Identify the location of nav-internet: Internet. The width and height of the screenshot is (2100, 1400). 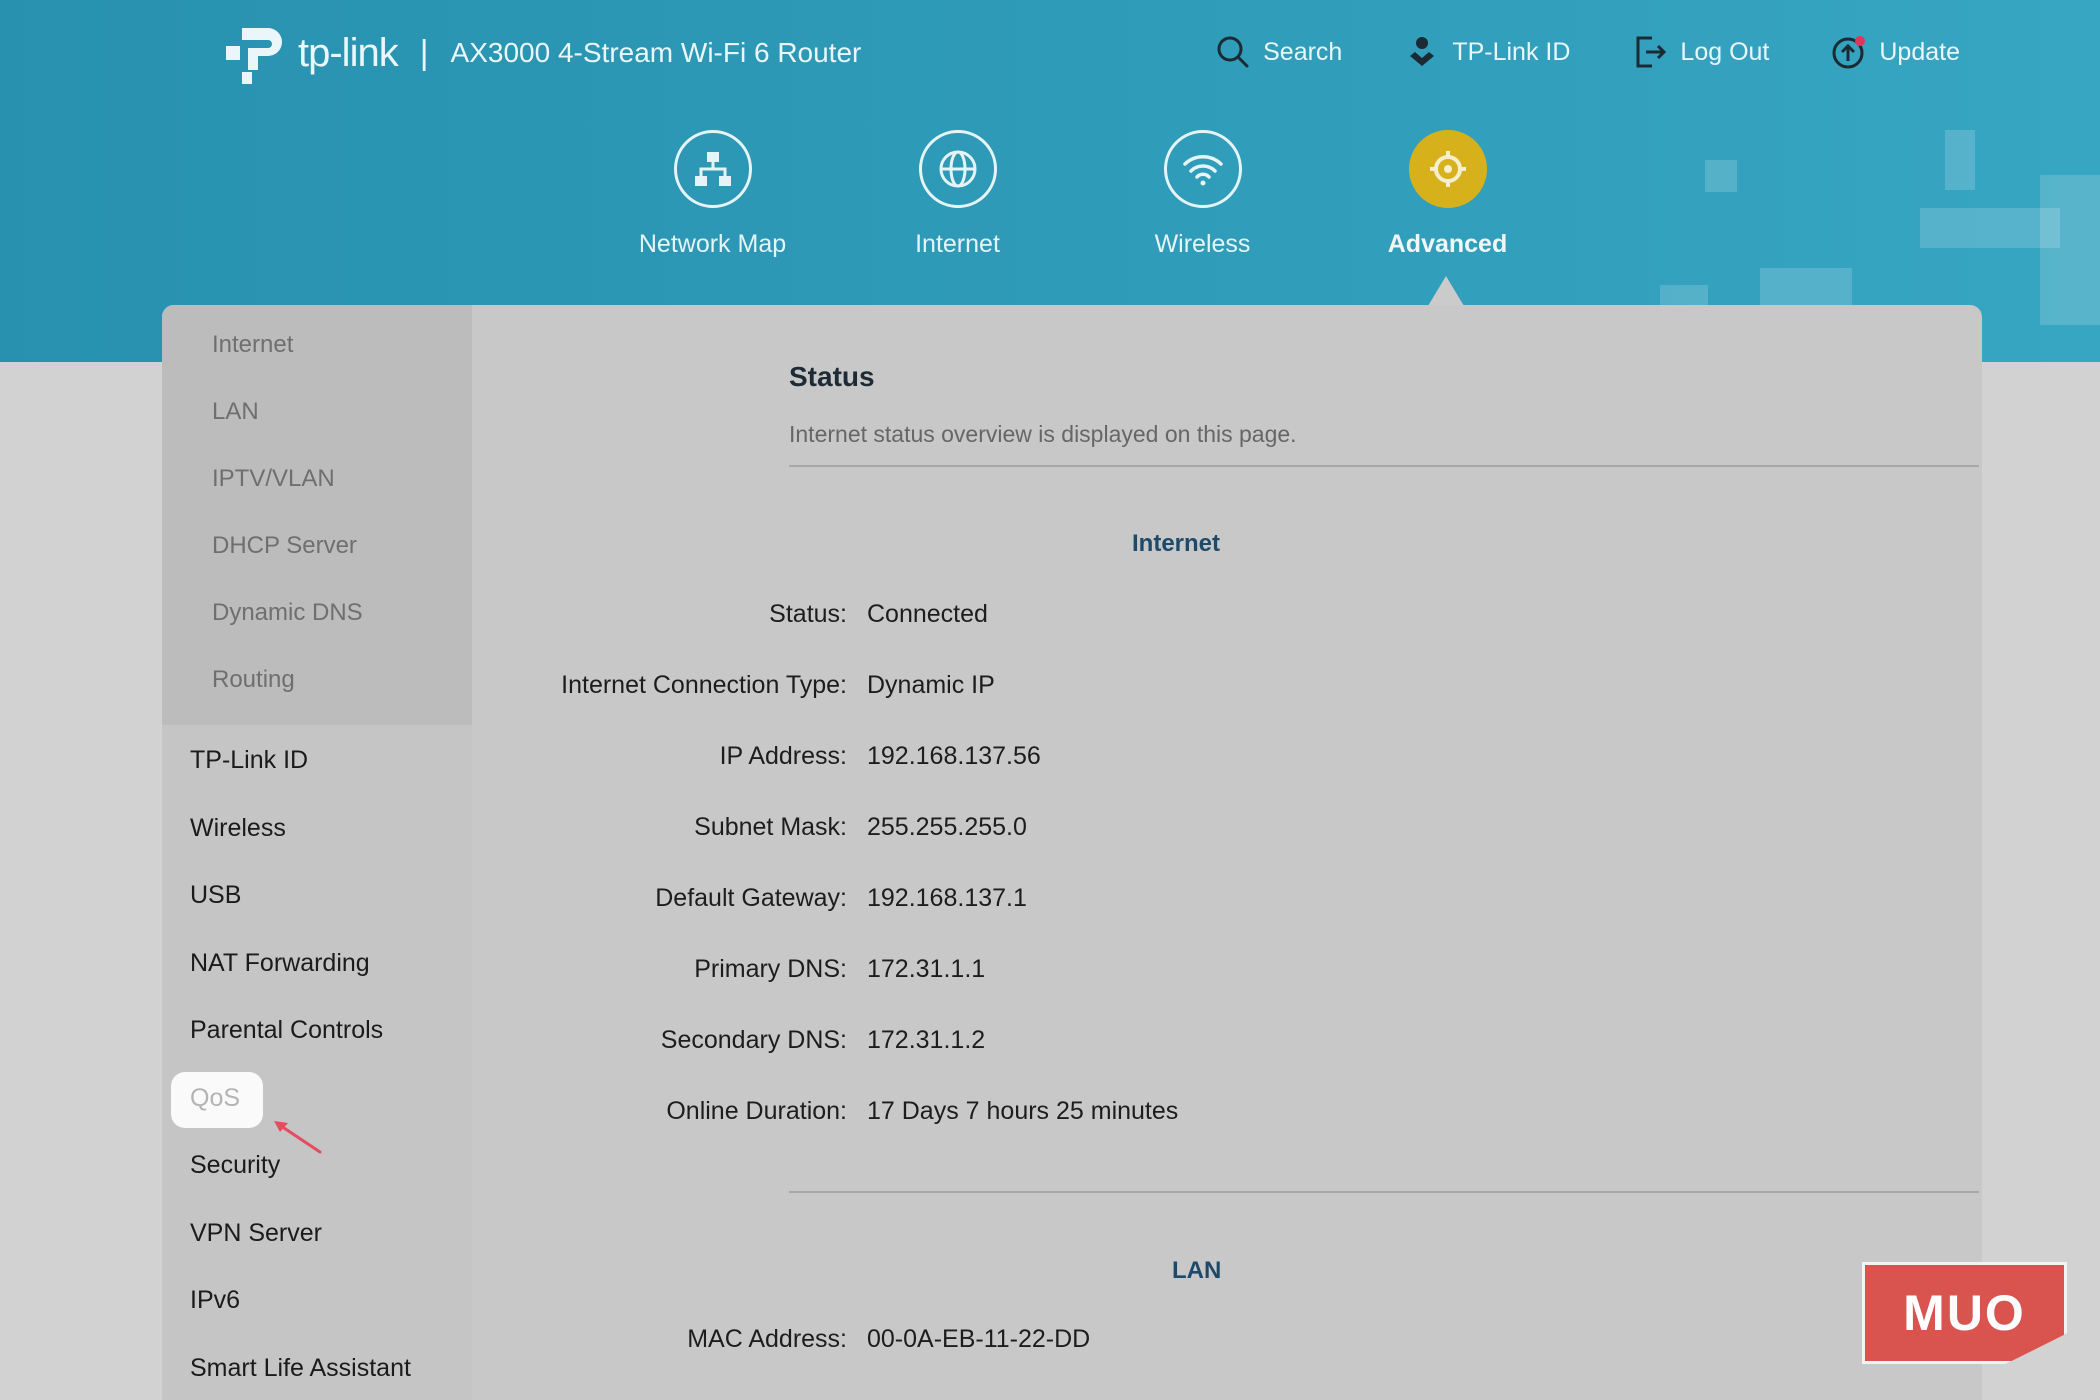
(957, 194).